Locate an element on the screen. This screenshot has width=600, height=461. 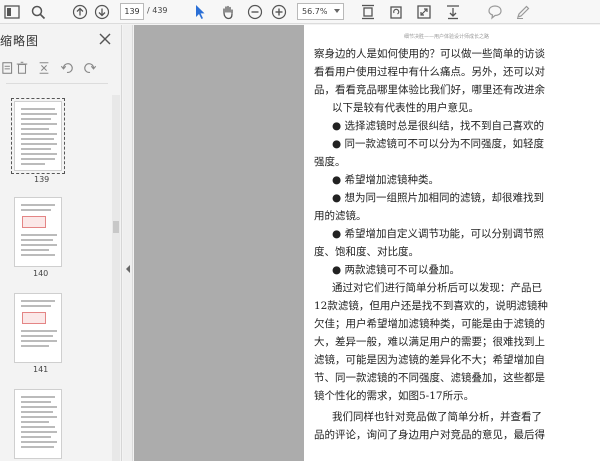
text-line: ● 选择滤镜时总是很纠结，找不到自己喜欢的 is located at coordinates (438, 126).